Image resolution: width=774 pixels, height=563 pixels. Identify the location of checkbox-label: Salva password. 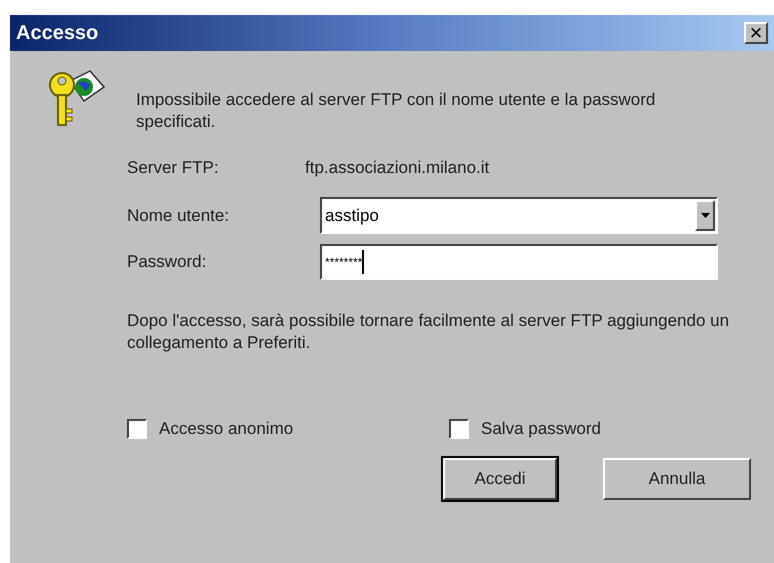
(541, 429).